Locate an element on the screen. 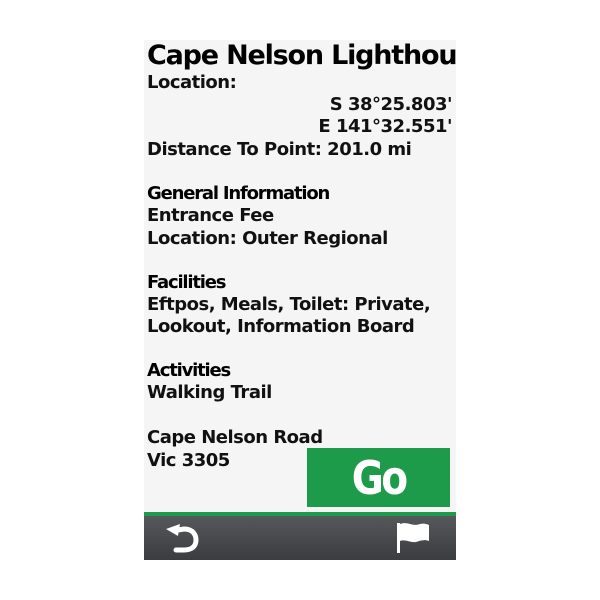 This screenshot has height=600, width=600. go-button-label: Go is located at coordinates (379, 477).